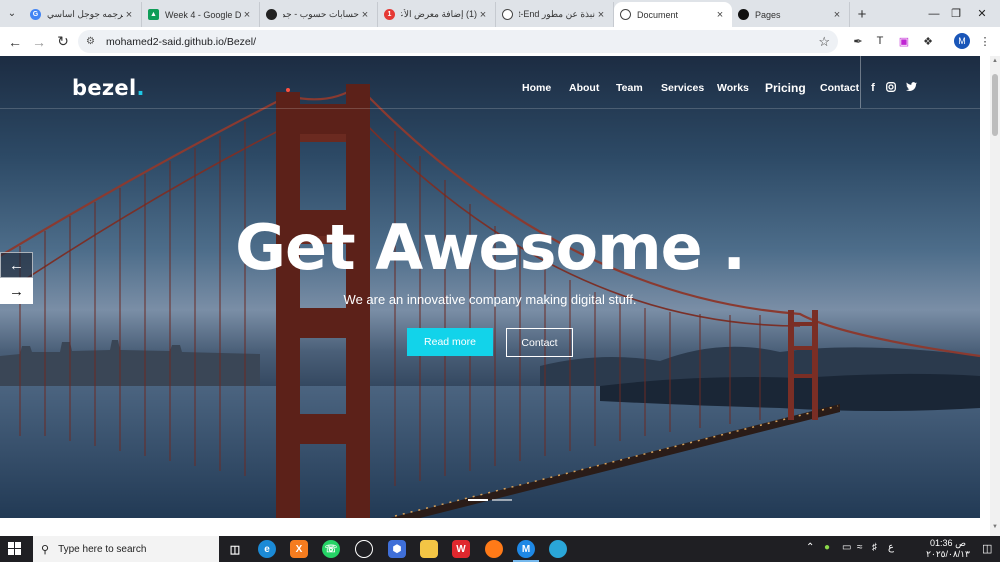 This screenshot has height=562, width=1000. I want to click on tab-frontend-bio: نبذة عن مطور Front-End ×, so click(555, 14).